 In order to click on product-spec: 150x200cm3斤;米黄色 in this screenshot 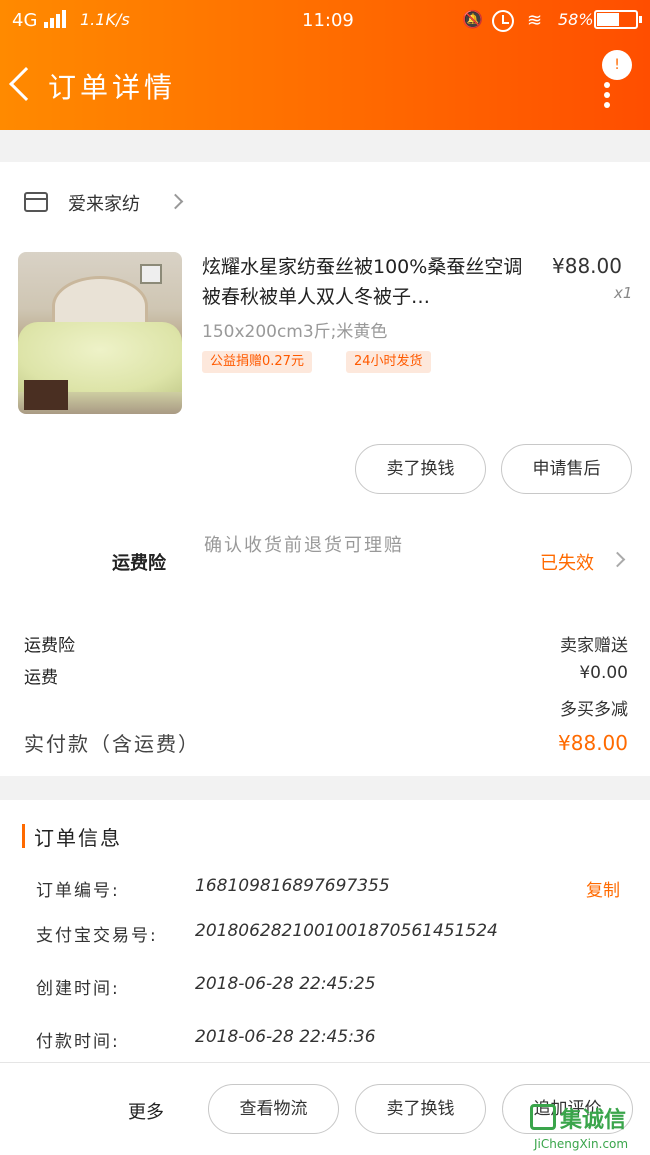, I will do `click(295, 332)`.